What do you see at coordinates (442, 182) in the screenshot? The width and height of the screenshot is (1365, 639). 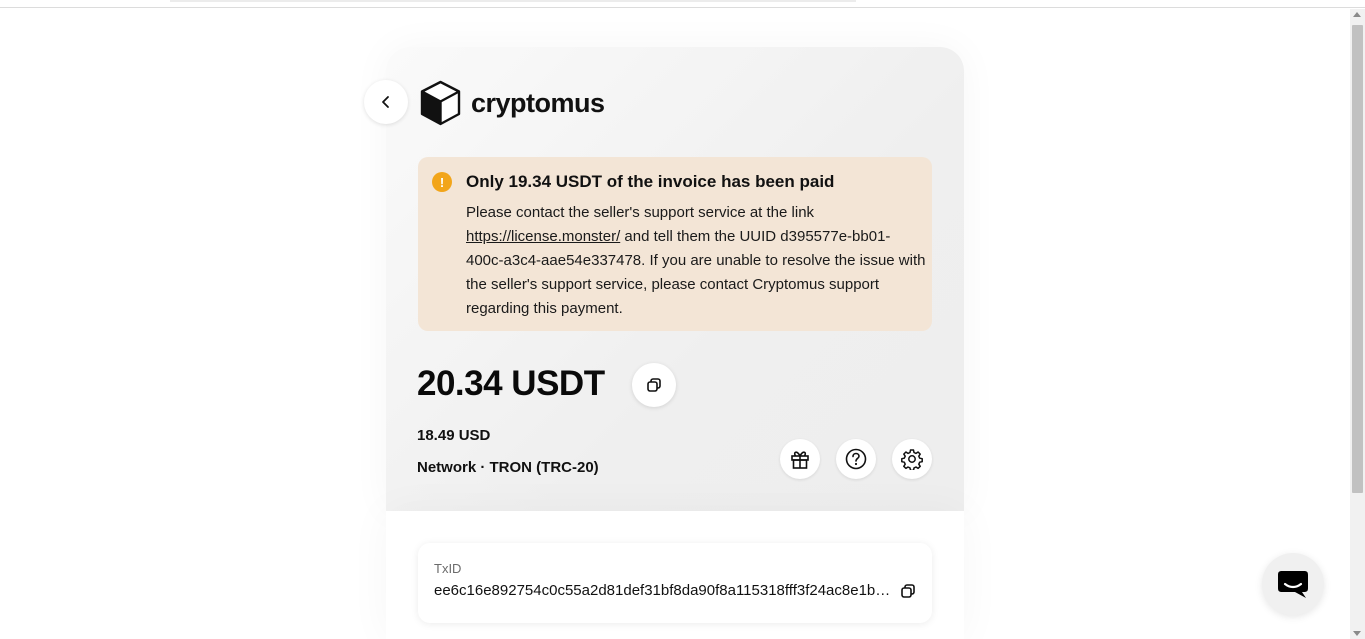 I see `warning-icon: !` at bounding box center [442, 182].